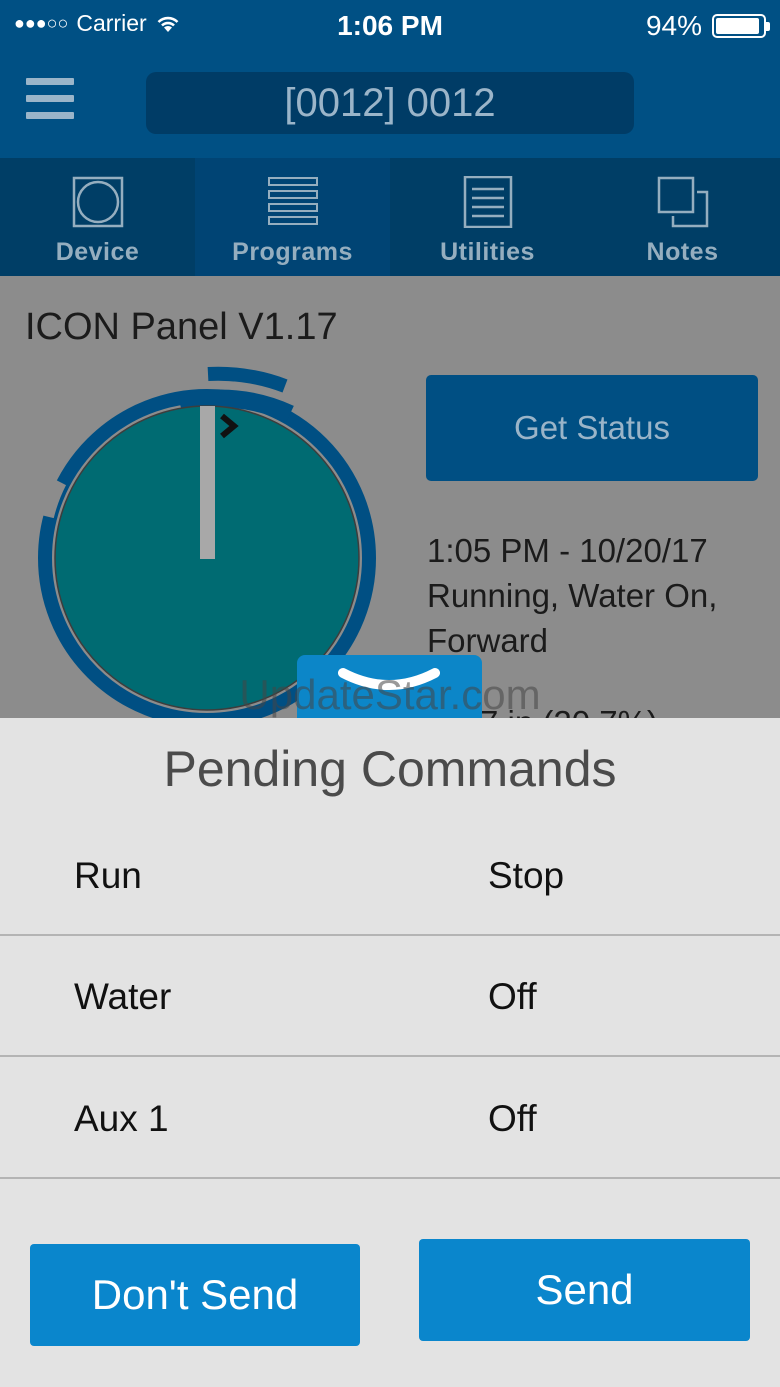  What do you see at coordinates (707, 26) in the screenshot?
I see `battery-indicator: 94%` at bounding box center [707, 26].